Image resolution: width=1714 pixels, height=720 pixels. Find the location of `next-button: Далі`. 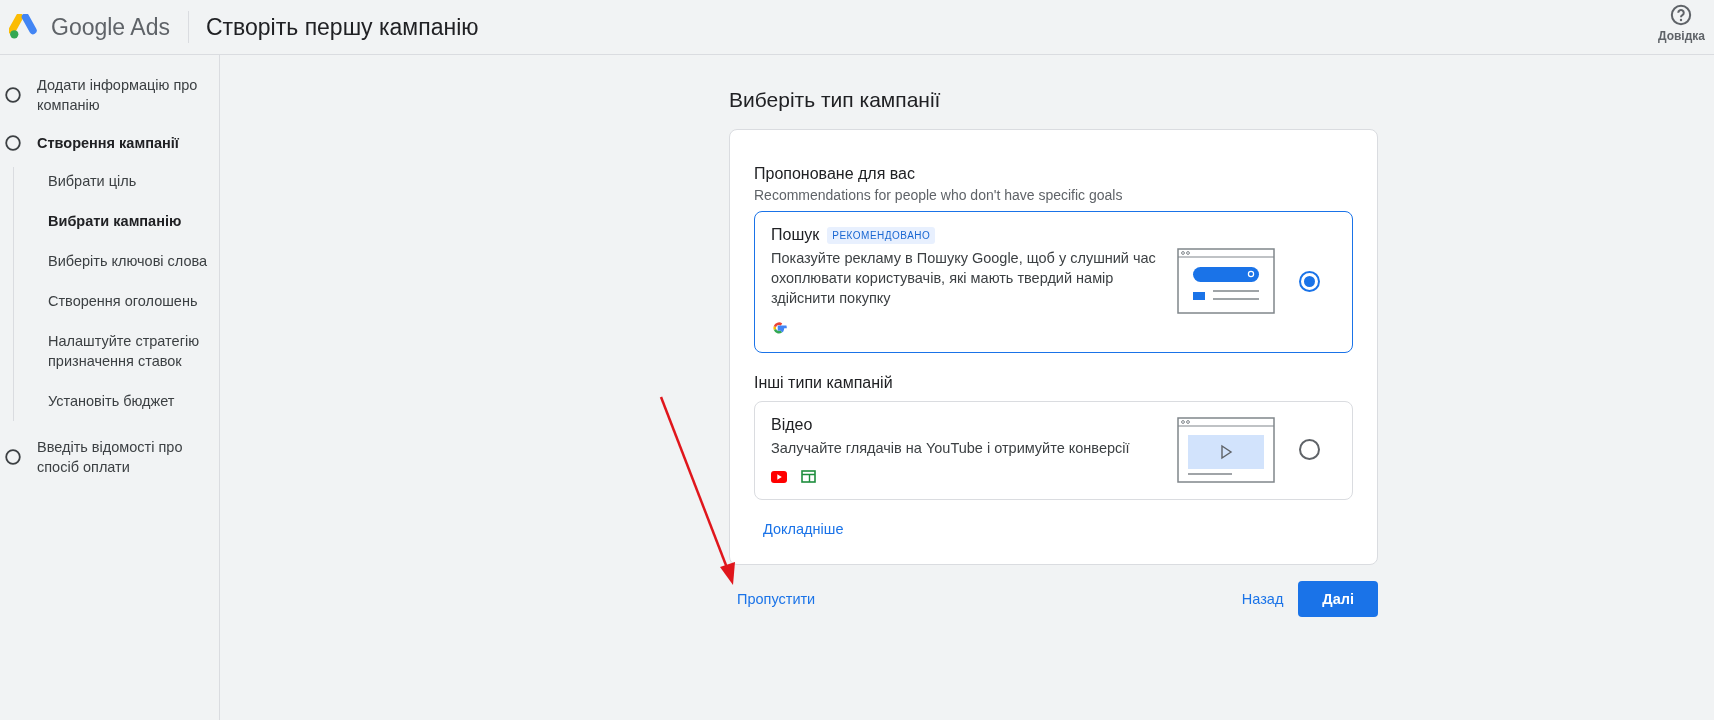

next-button: Далі is located at coordinates (1338, 599).